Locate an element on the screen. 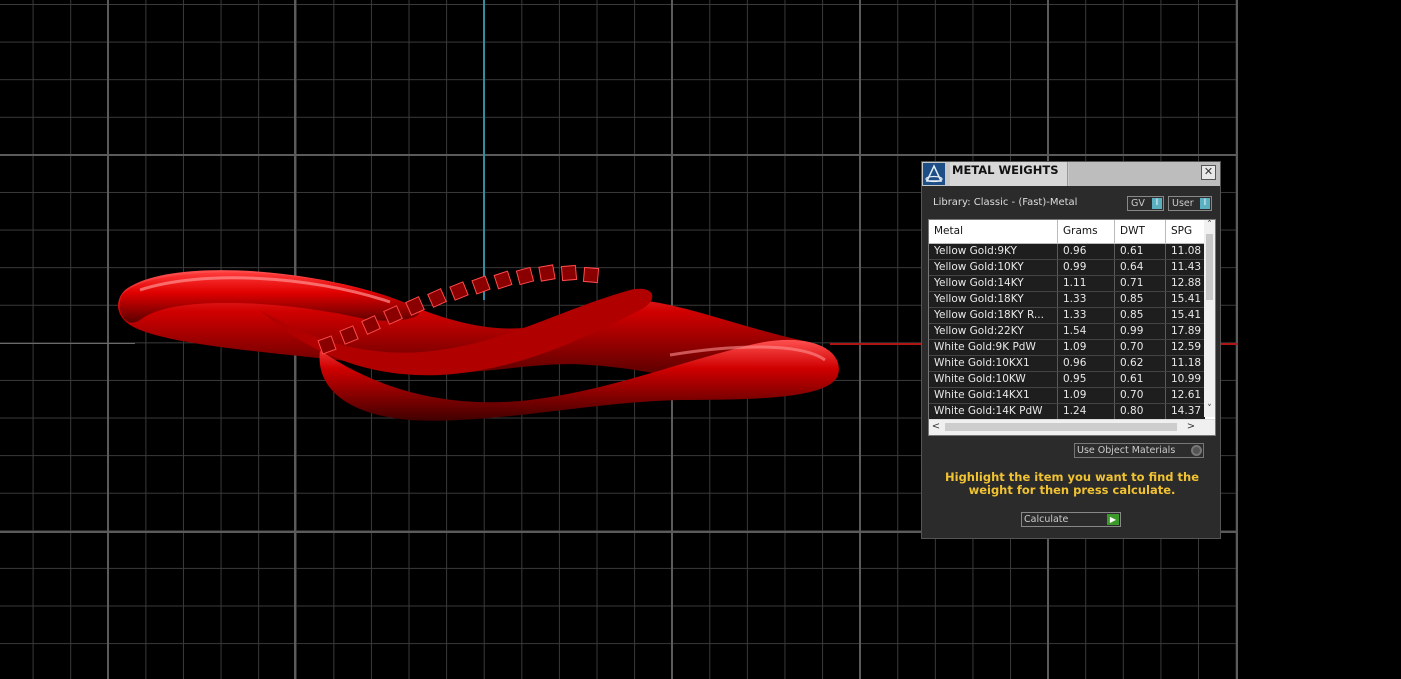  user-toggle: User I is located at coordinates (1190, 203).